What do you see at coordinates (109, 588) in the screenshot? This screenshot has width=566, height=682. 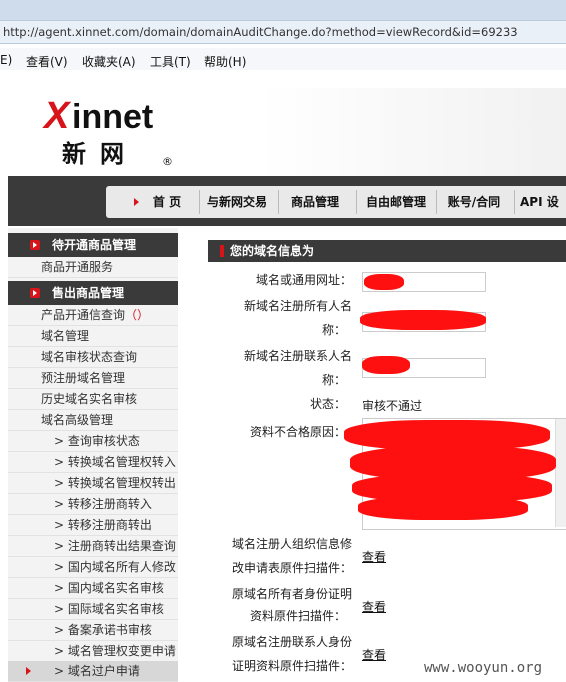 I see `sidebar-item-label: > 国内域名实名审核` at bounding box center [109, 588].